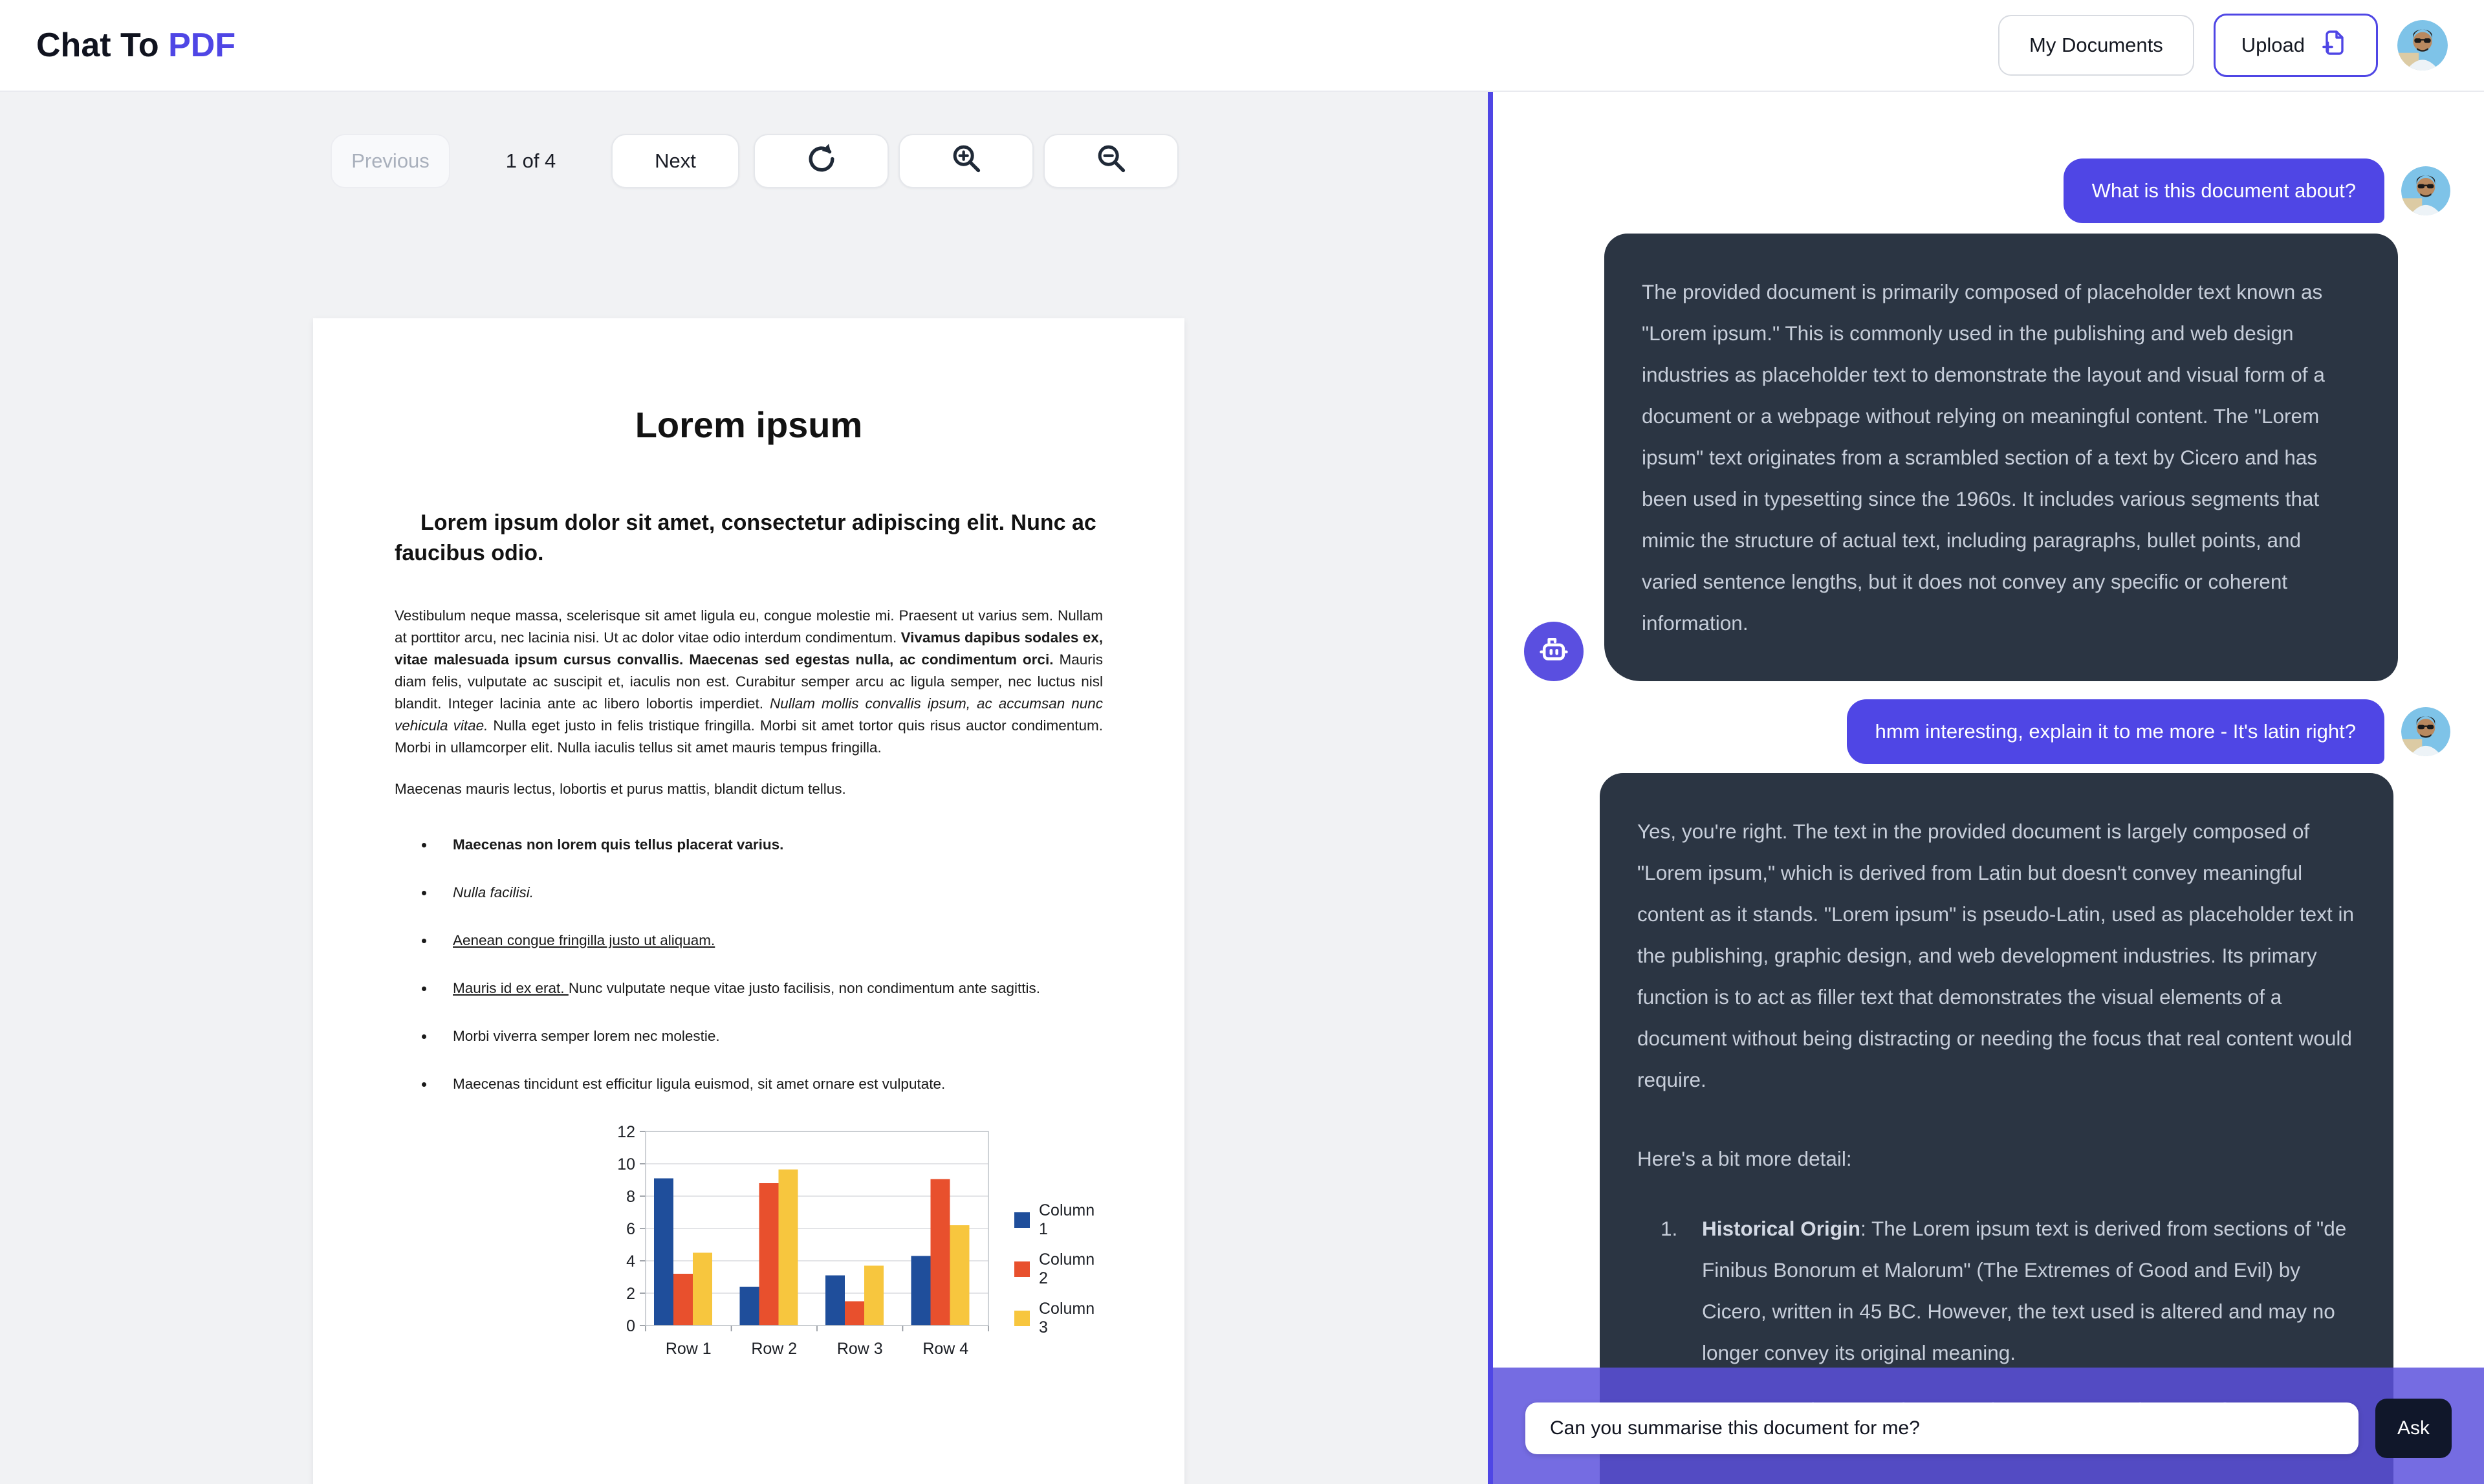 The width and height of the screenshot is (2484, 1484). I want to click on my-documents-label: My Documents, so click(2096, 45).